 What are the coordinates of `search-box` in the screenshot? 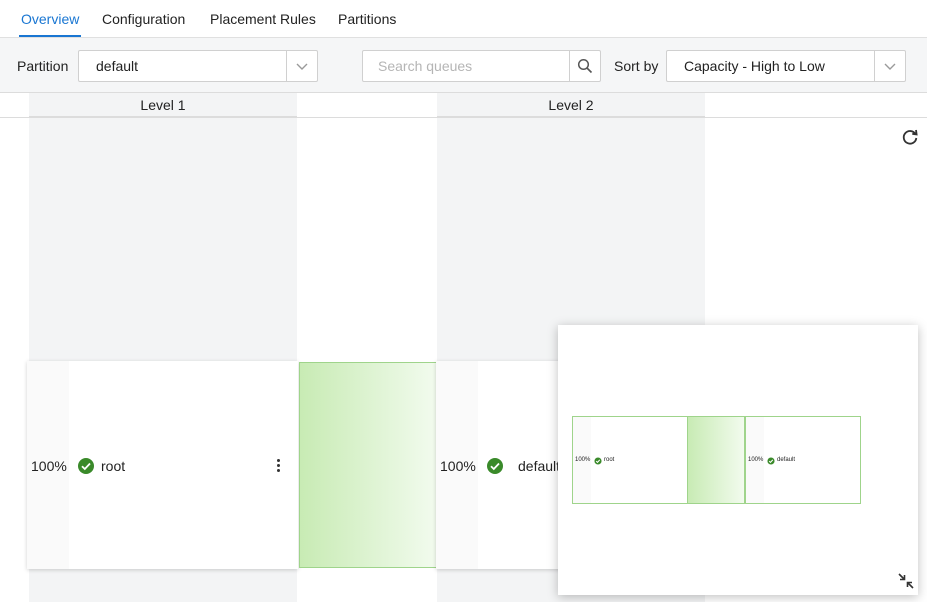 It's located at (481, 66).